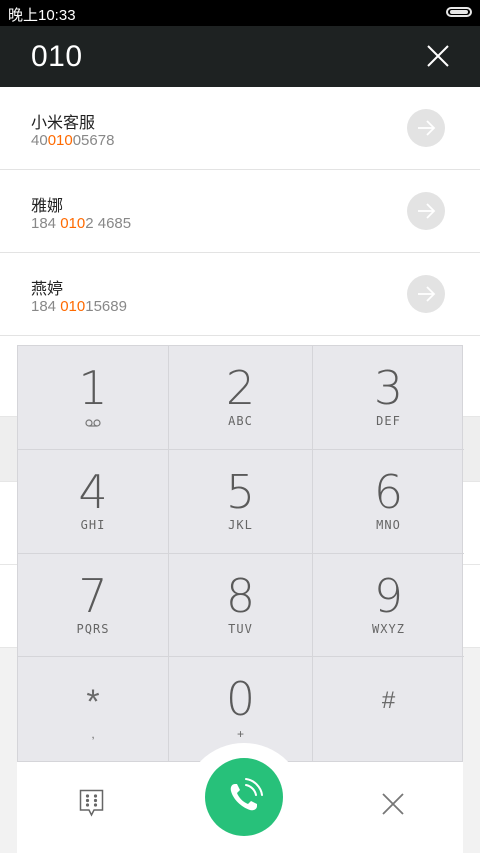 This screenshot has height=853, width=480. I want to click on key-star: * ,, so click(93, 709).